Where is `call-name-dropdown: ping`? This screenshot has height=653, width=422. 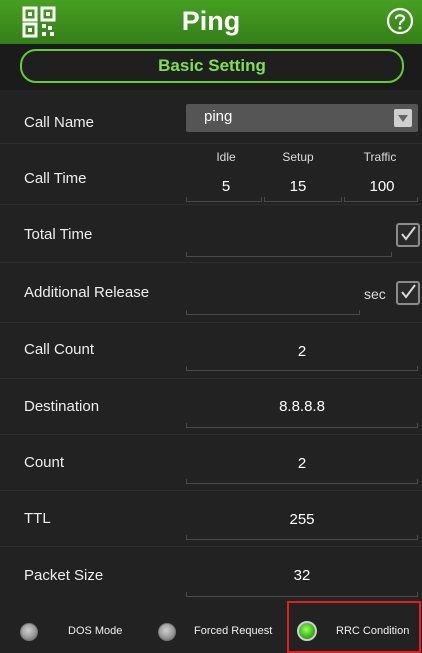
call-name-dropdown: ping is located at coordinates (302, 118).